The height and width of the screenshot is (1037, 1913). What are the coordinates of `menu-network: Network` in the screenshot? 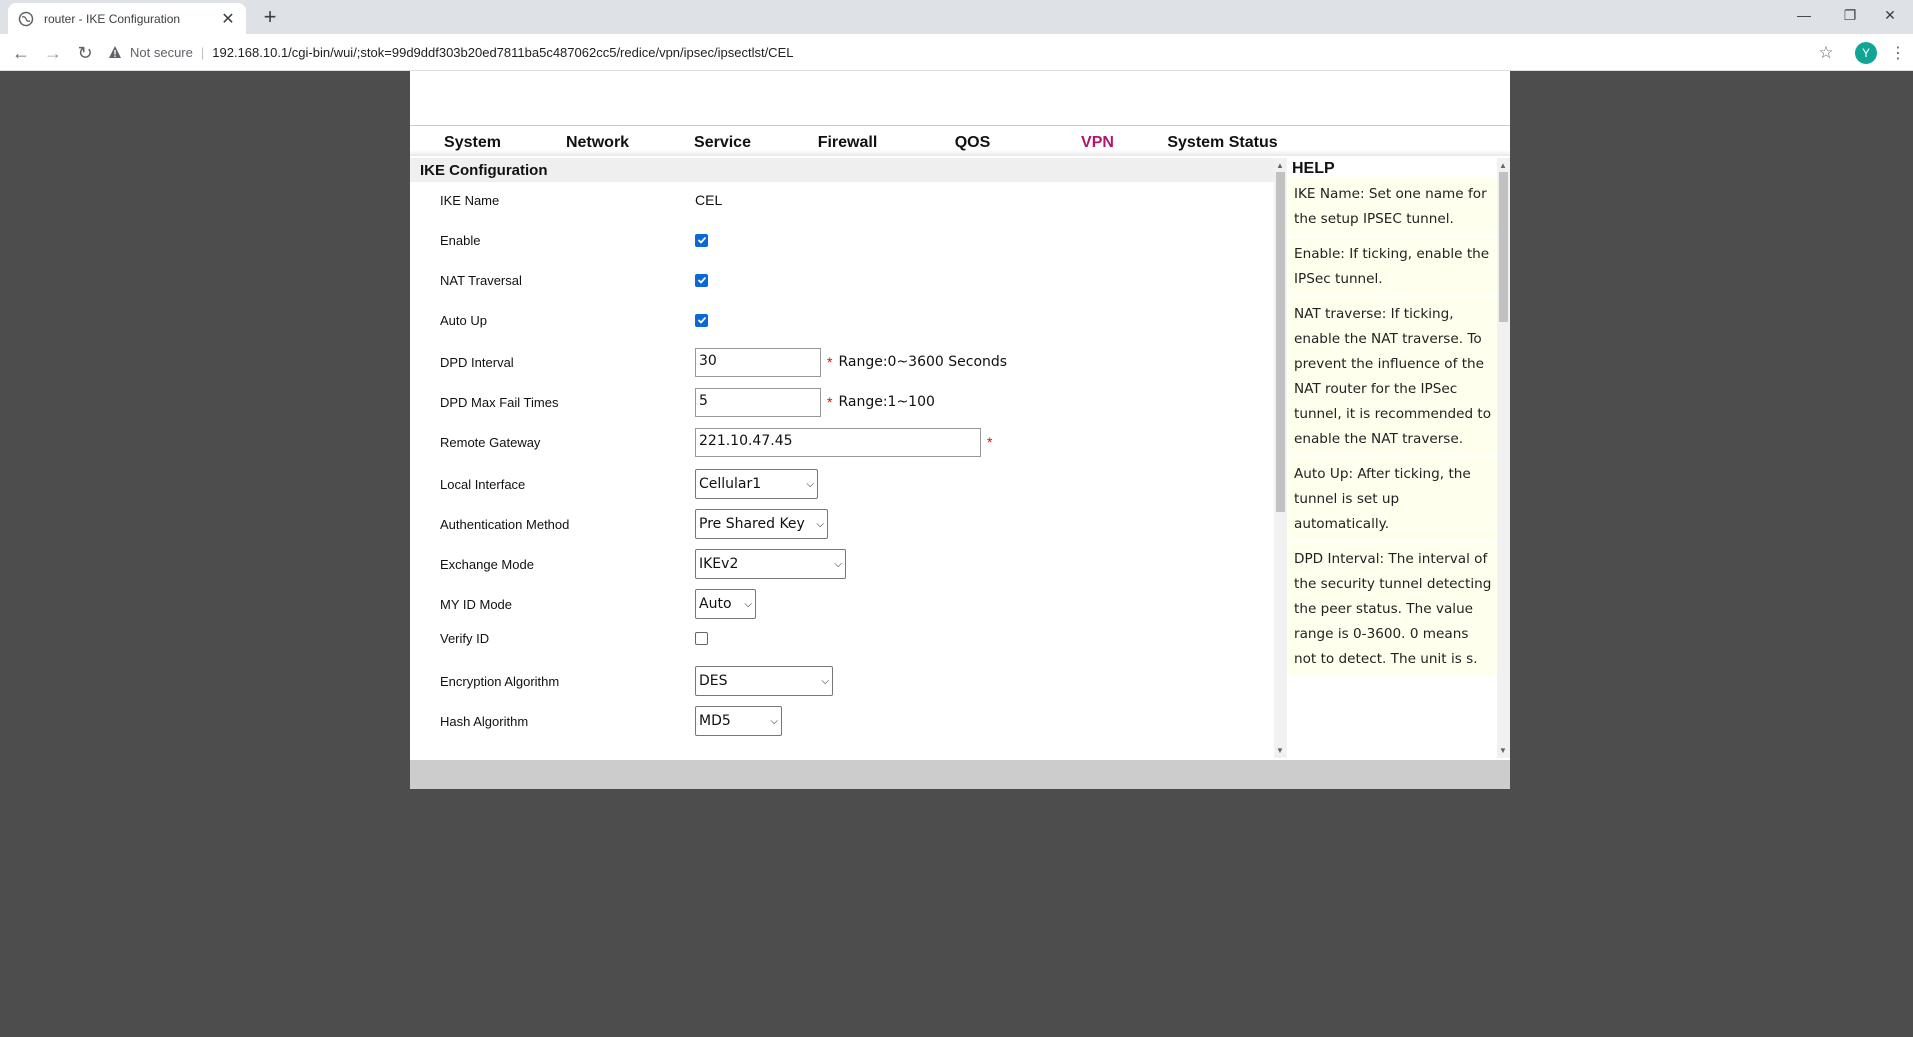 It's located at (597, 145).